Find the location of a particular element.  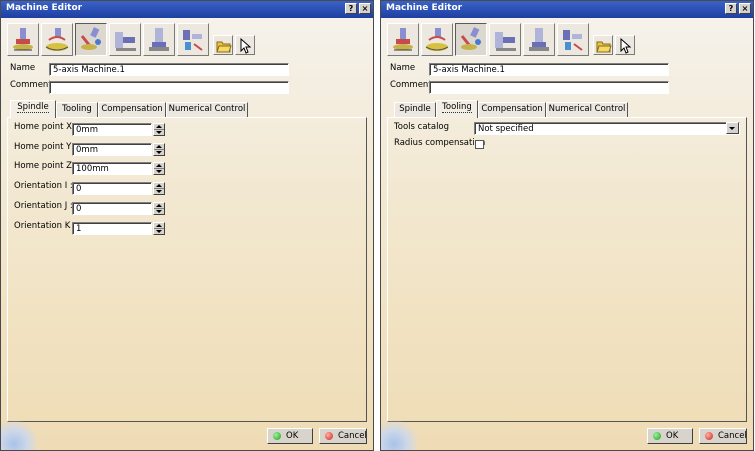

home-point-x-input: 0mm is located at coordinates (112, 129).